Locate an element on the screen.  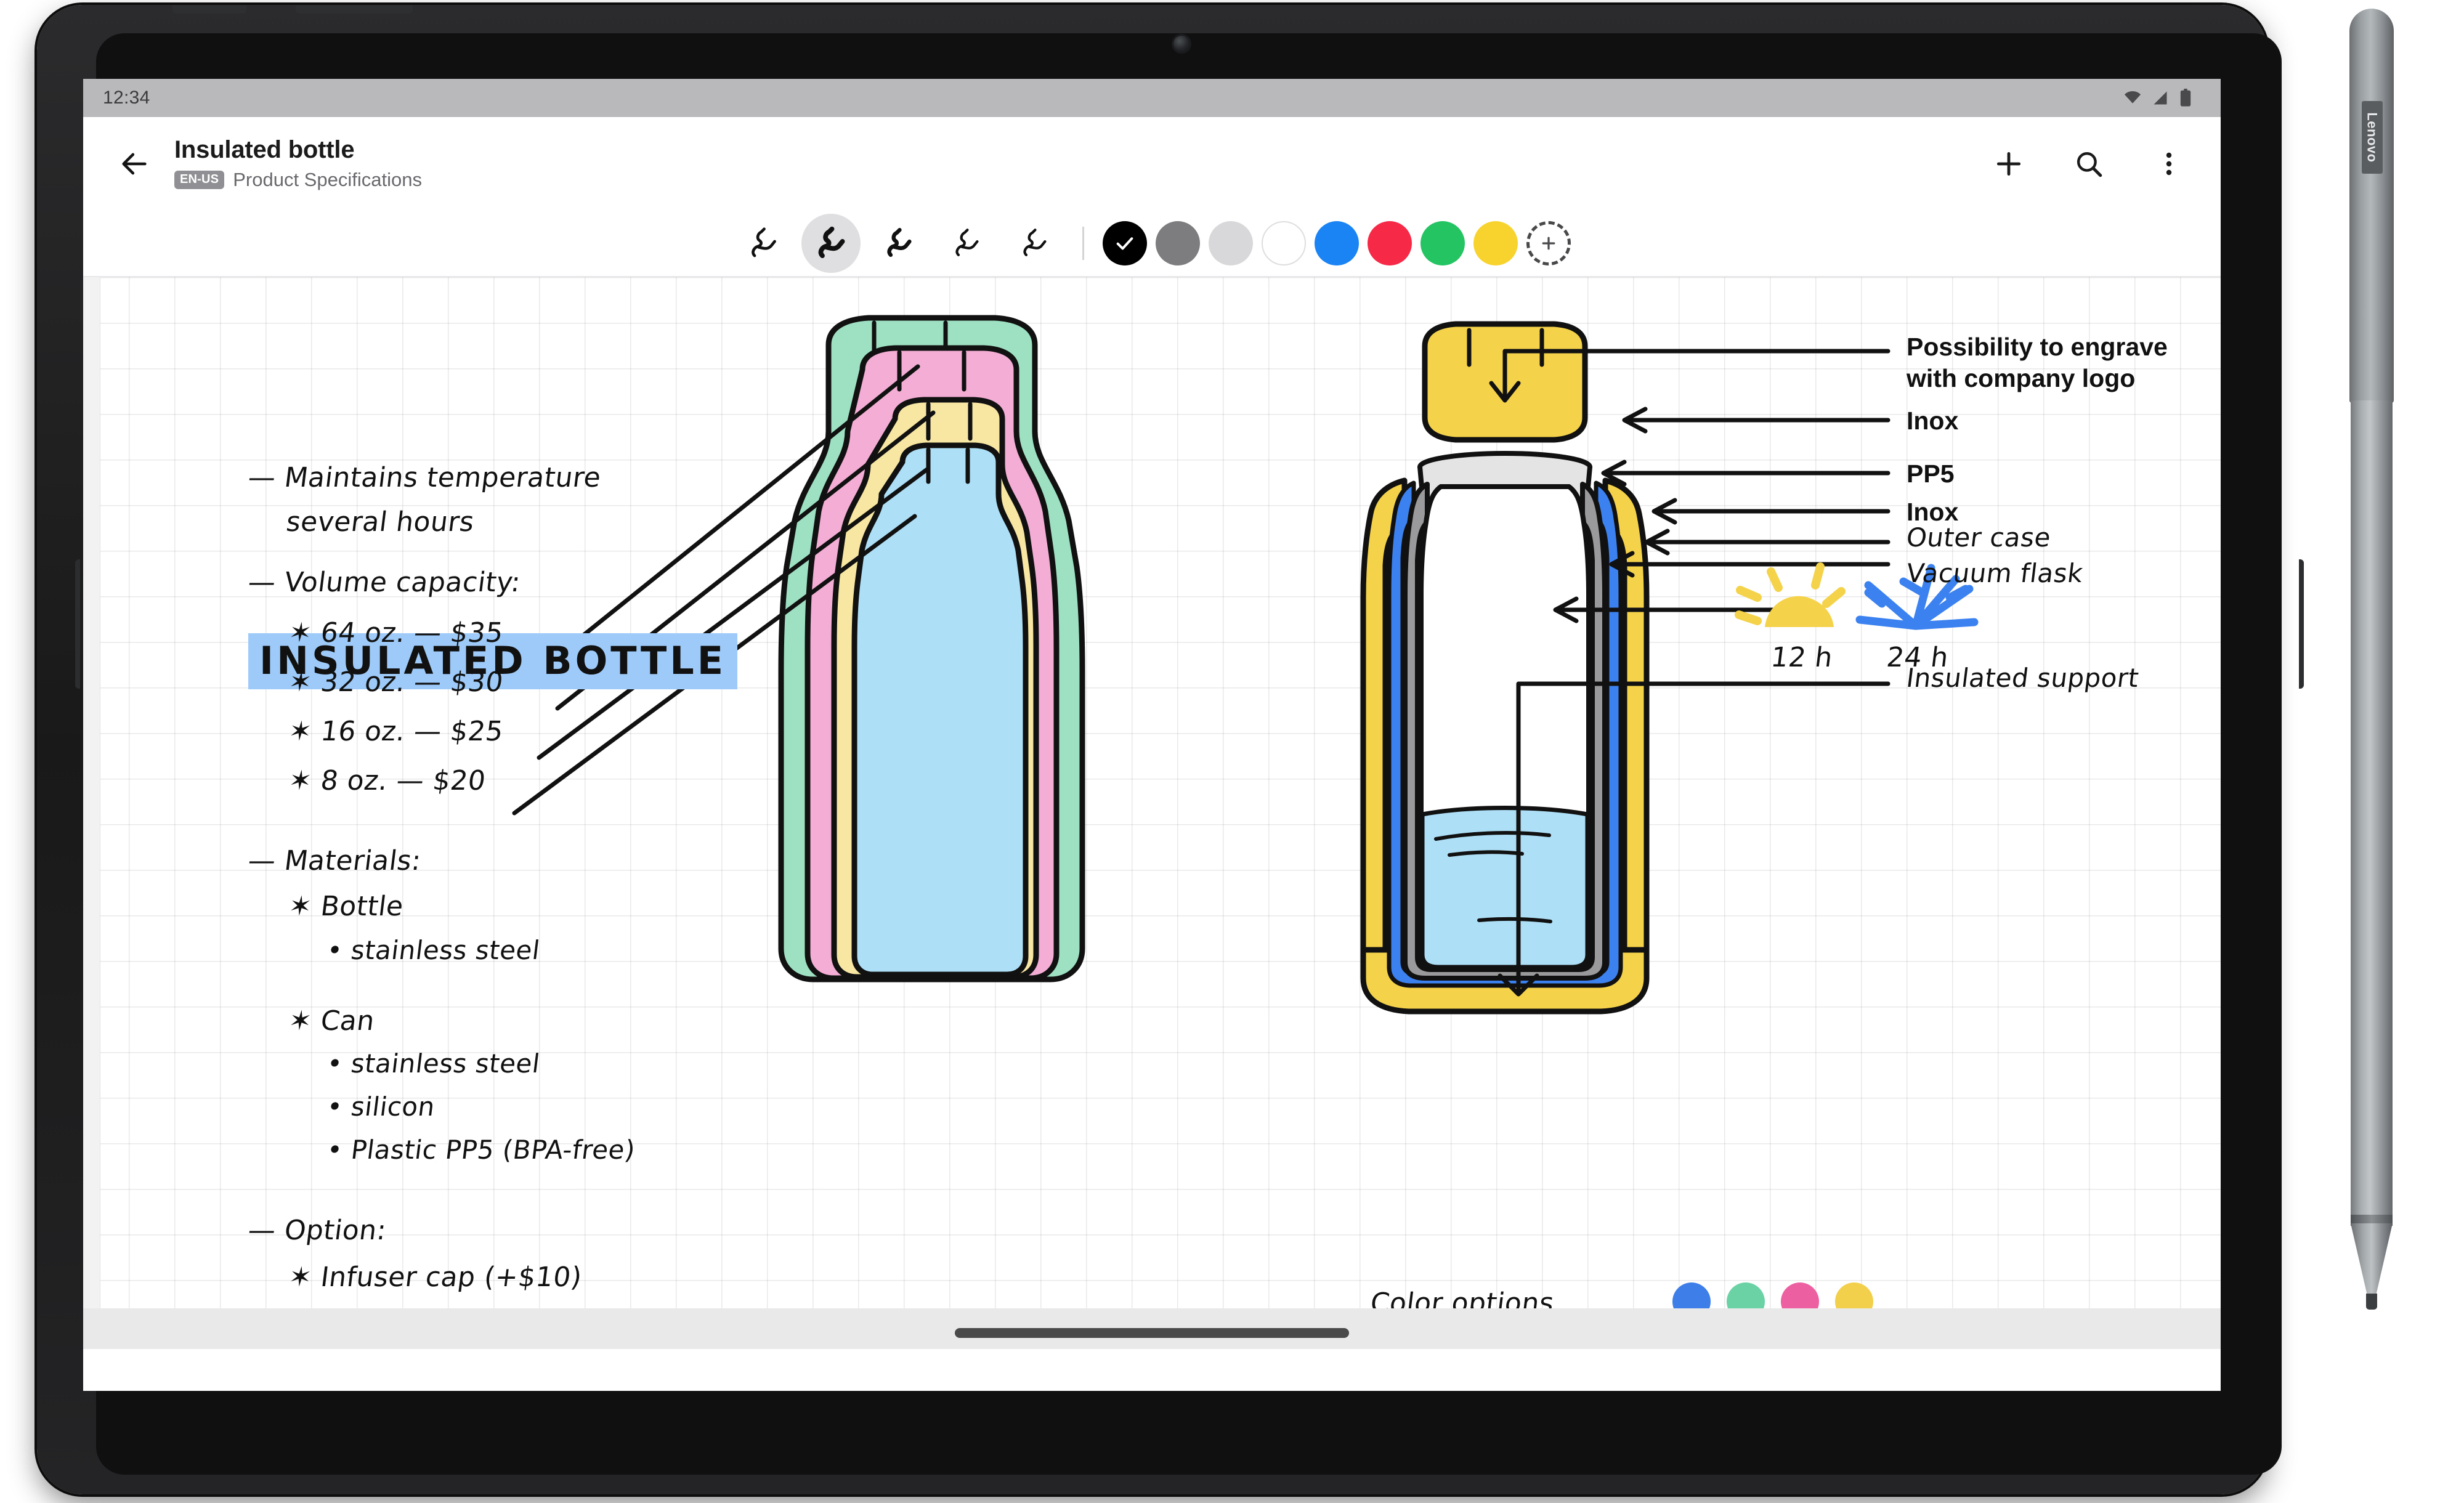
add-page-button is located at coordinates (2008, 163).